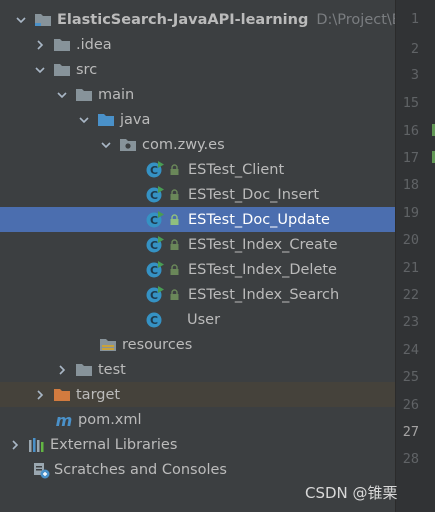 The height and width of the screenshot is (512, 435). Describe the element at coordinates (197, 394) in the screenshot. I see `tree-row-target: target` at that location.